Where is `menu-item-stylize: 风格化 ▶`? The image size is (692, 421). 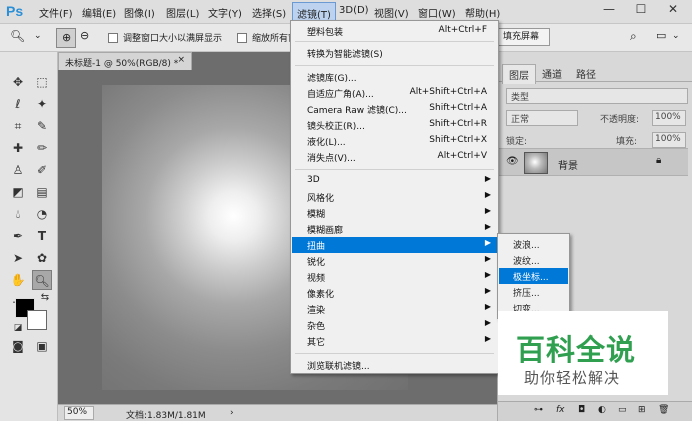
menu-item-stylize: 风格化 ▶ is located at coordinates (394, 197).